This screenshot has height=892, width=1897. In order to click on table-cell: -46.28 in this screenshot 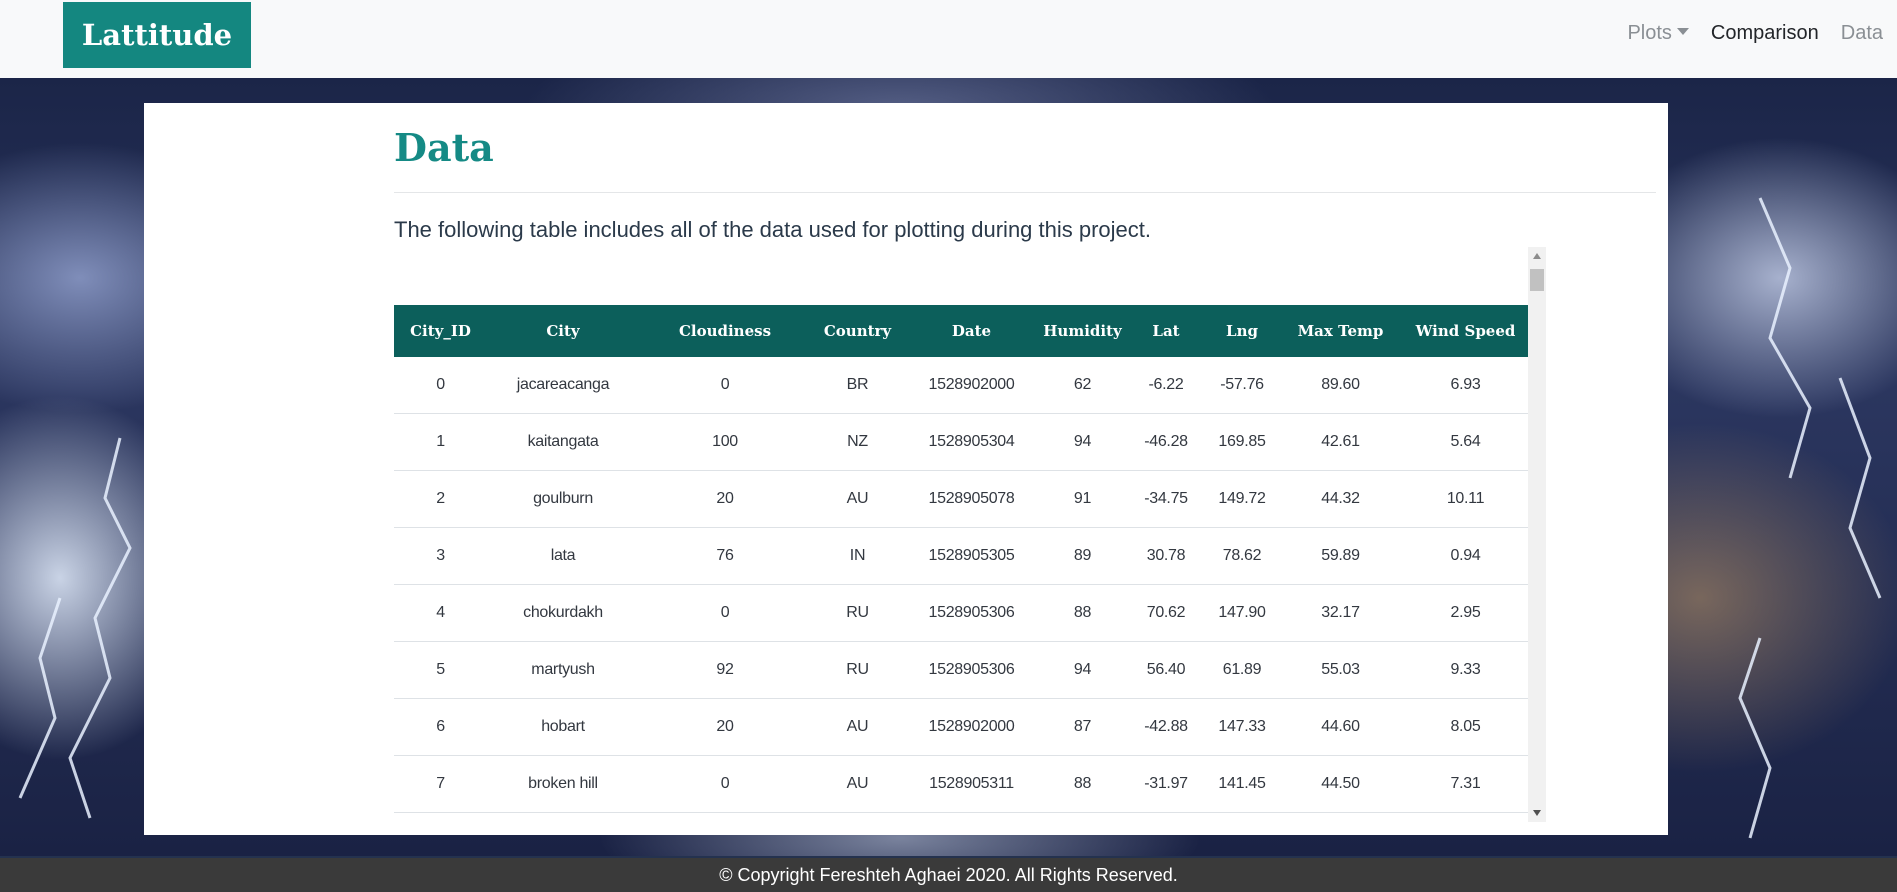, I will do `click(1166, 442)`.